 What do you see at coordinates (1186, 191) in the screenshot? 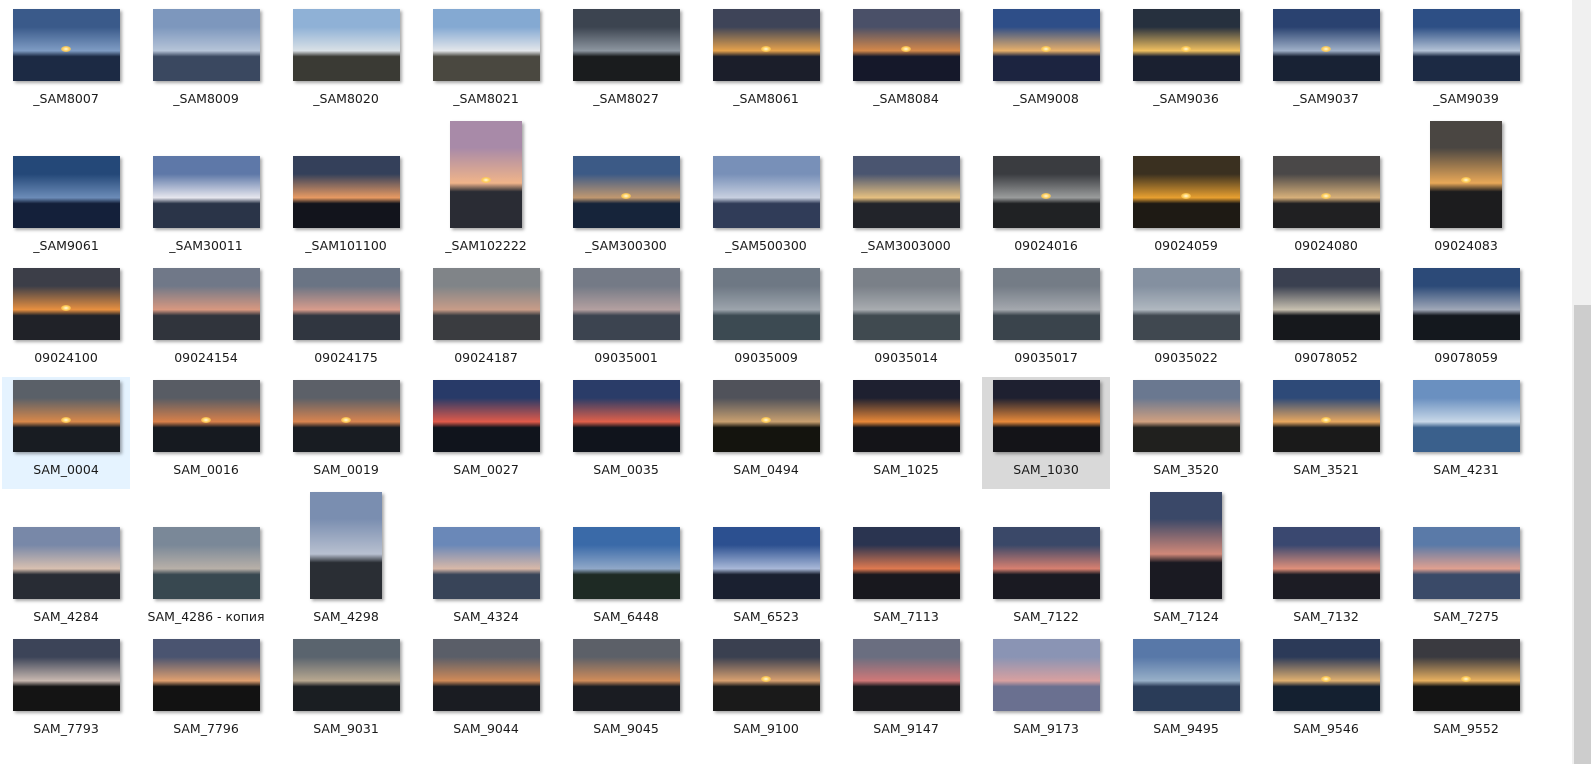
I see `file-item: 09024059` at bounding box center [1186, 191].